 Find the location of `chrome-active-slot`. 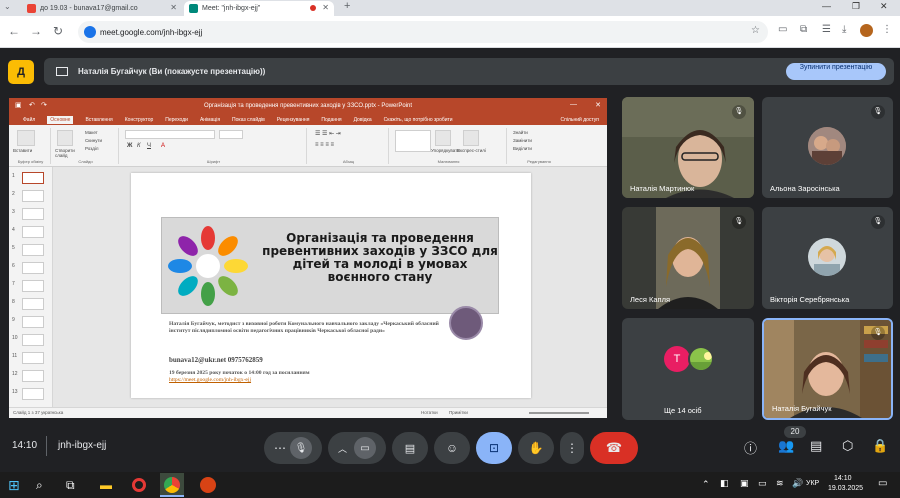

chrome-active-slot is located at coordinates (172, 485).